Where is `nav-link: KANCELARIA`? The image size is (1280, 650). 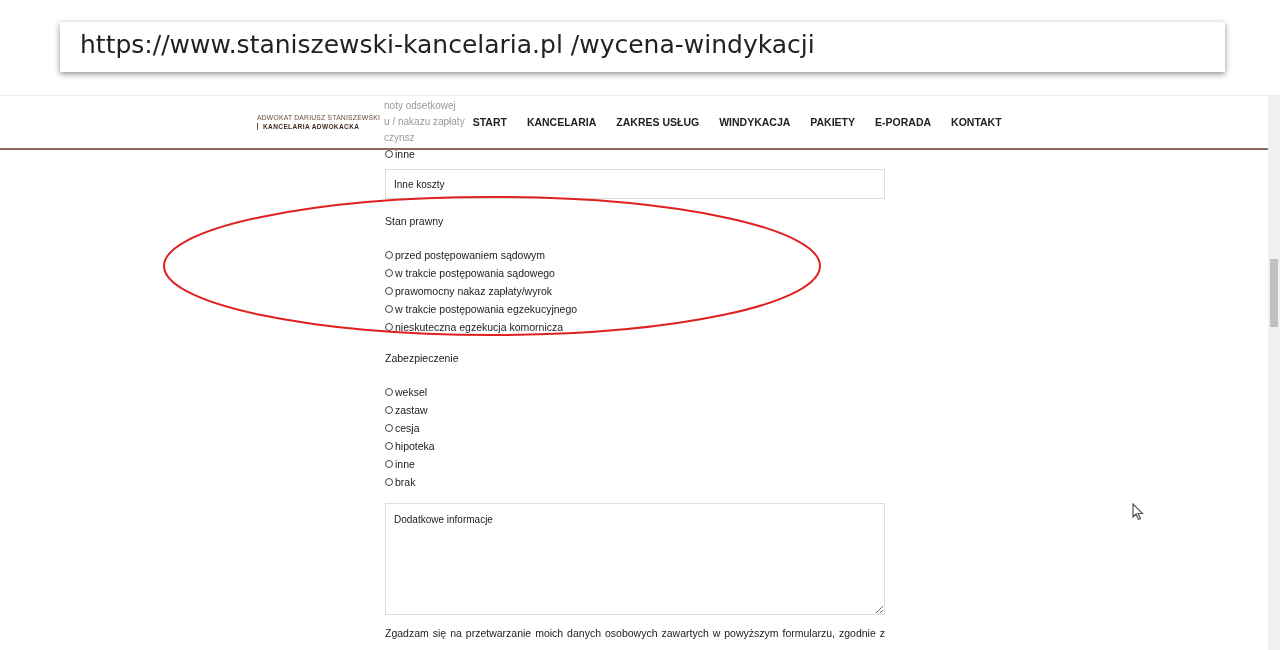
nav-link: KANCELARIA is located at coordinates (561, 122).